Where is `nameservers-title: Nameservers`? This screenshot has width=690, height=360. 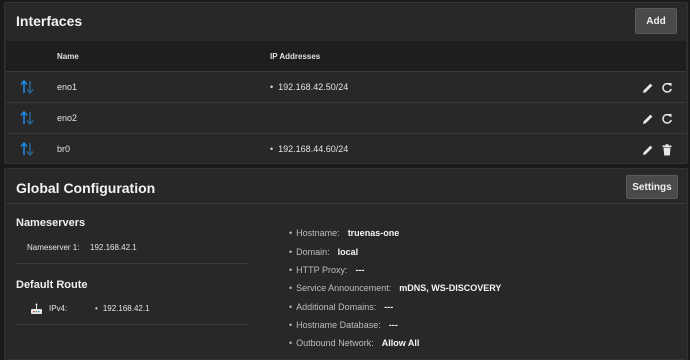
nameservers-title: Nameservers is located at coordinates (51, 223).